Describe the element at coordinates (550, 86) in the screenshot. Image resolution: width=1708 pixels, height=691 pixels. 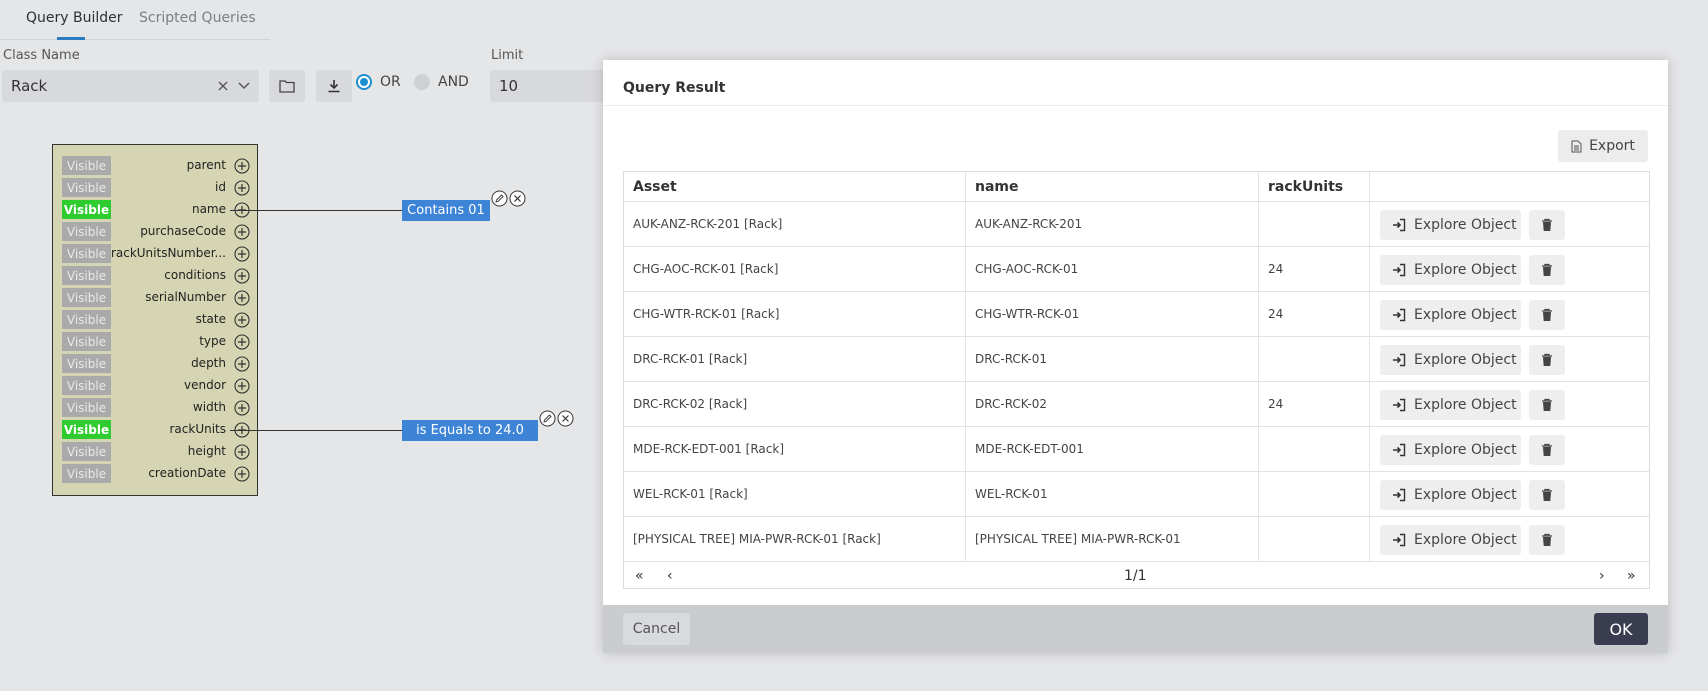
I see `limit-input: 10` at that location.